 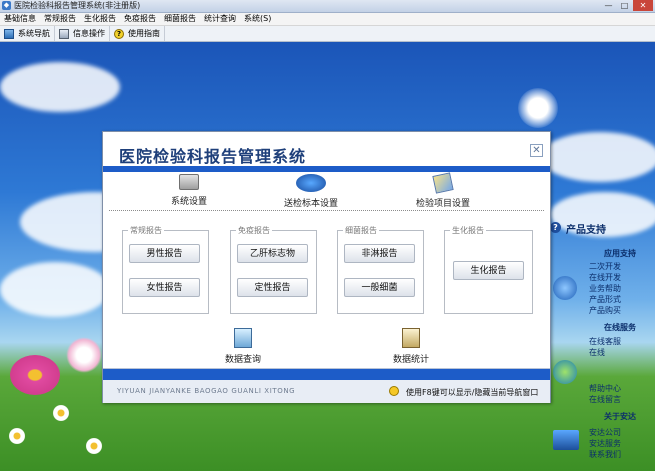 I want to click on support-link: 安达公司, so click(x=605, y=432).